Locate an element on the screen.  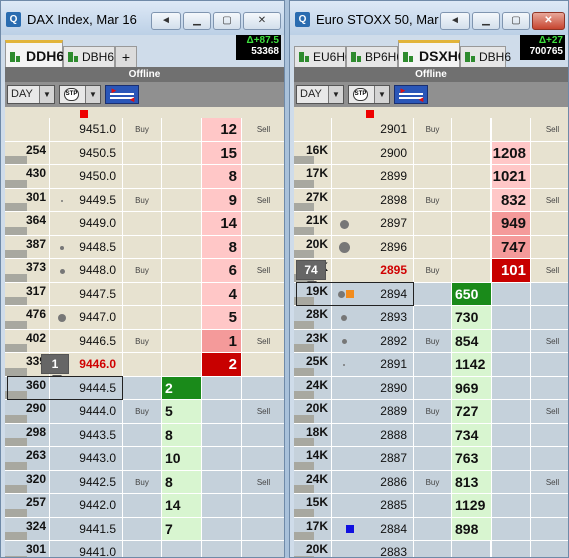
tab-bp6h6: BP6H6 is located at coordinates (374, 56).